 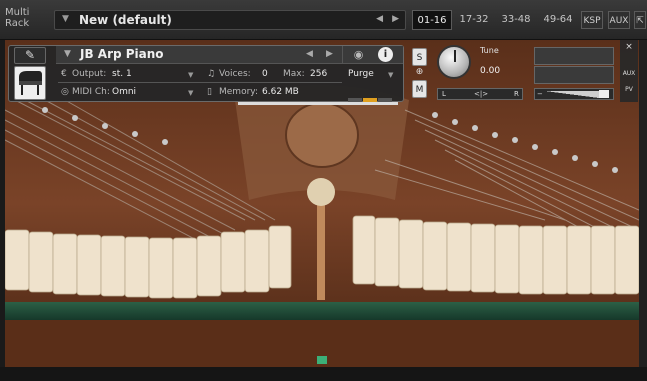 What do you see at coordinates (280, 92) in the screenshot?
I see `memory-value: 6.62 MB` at bounding box center [280, 92].